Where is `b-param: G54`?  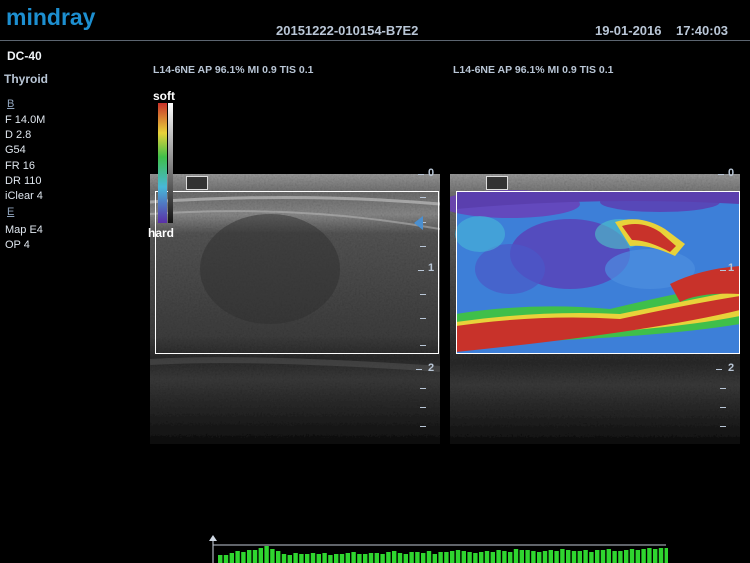 b-param: G54 is located at coordinates (15, 150).